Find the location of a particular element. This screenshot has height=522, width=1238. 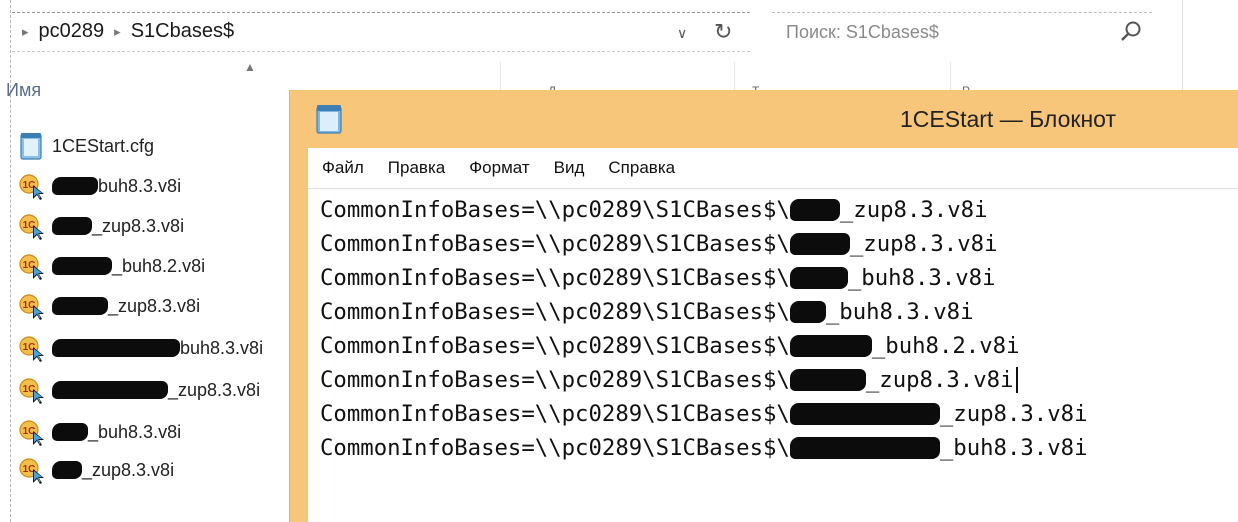

notepad-title: 1CEStart — Блокнот is located at coordinates (1008, 119).